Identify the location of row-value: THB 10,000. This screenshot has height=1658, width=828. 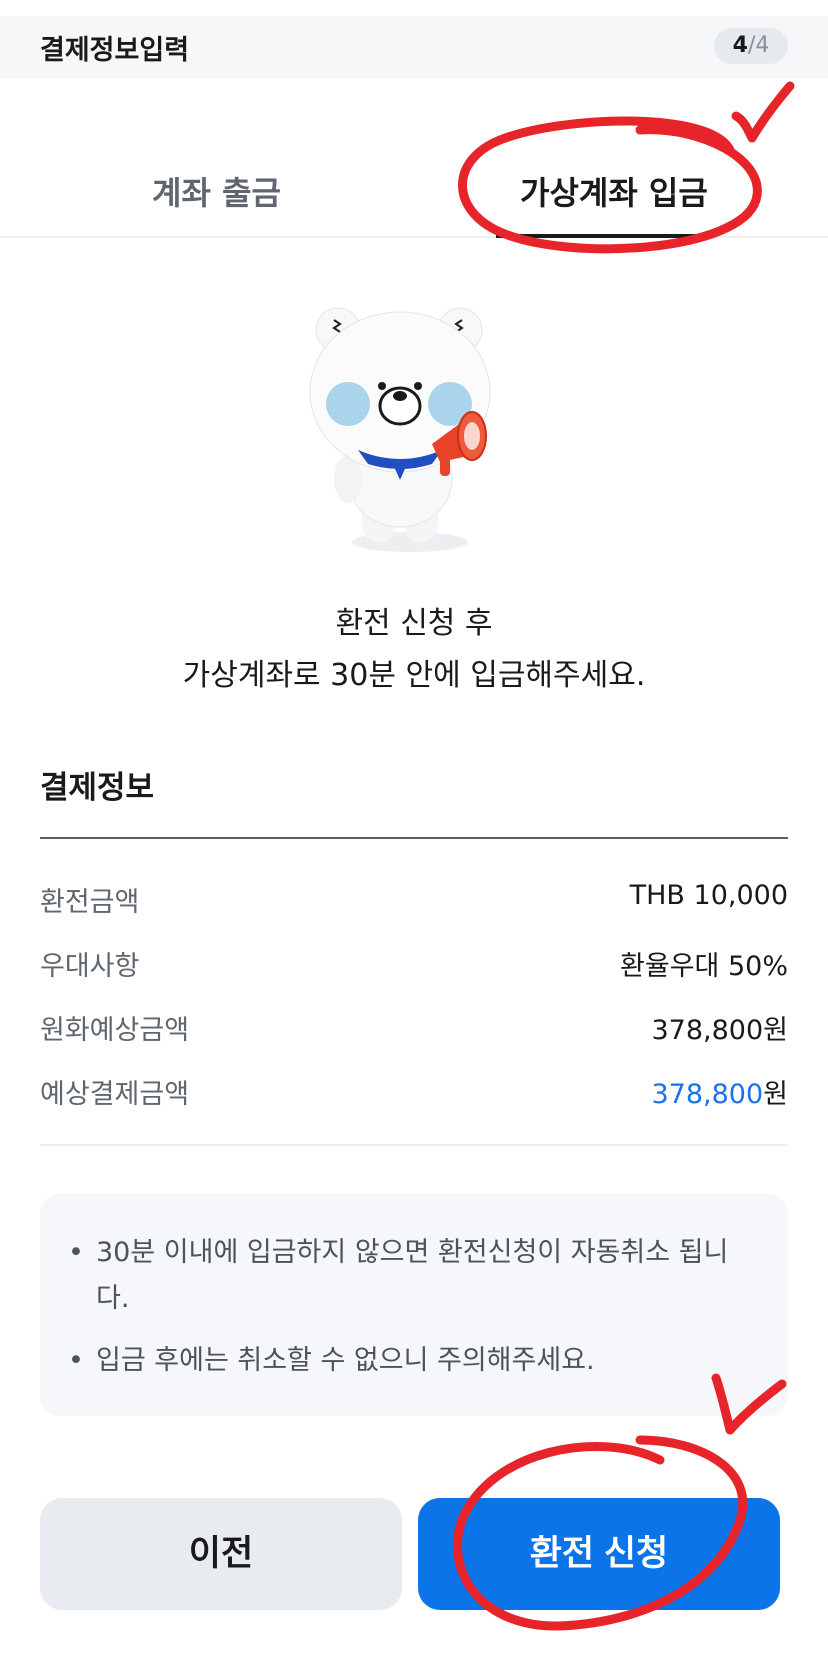
(708, 895).